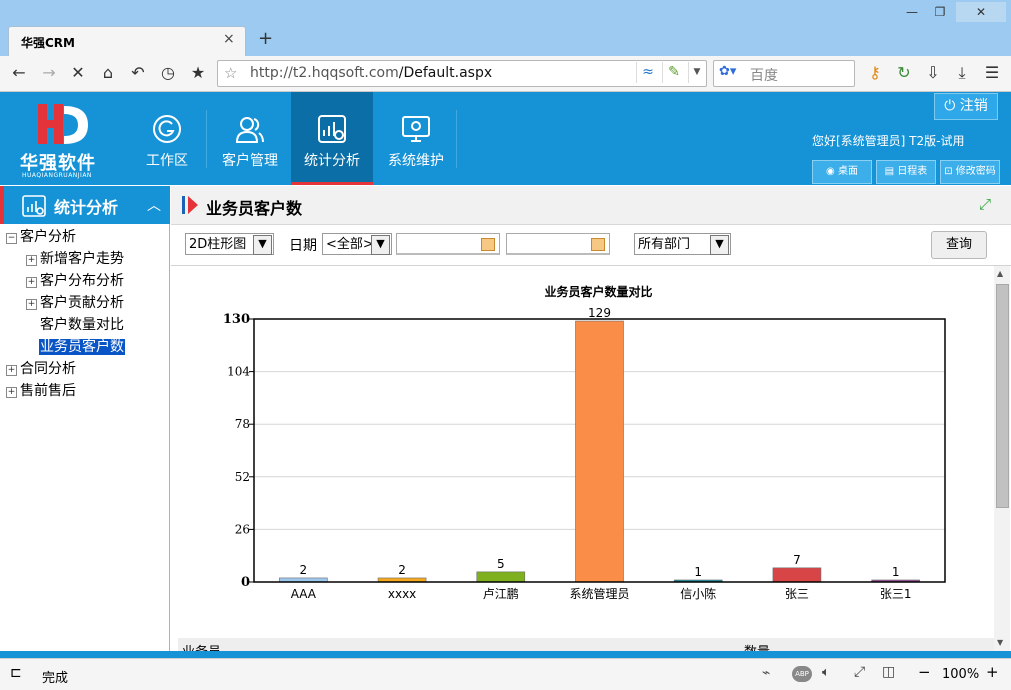 The image size is (1011, 690). I want to click on chart-title: 业务员客户数量对比, so click(599, 291).